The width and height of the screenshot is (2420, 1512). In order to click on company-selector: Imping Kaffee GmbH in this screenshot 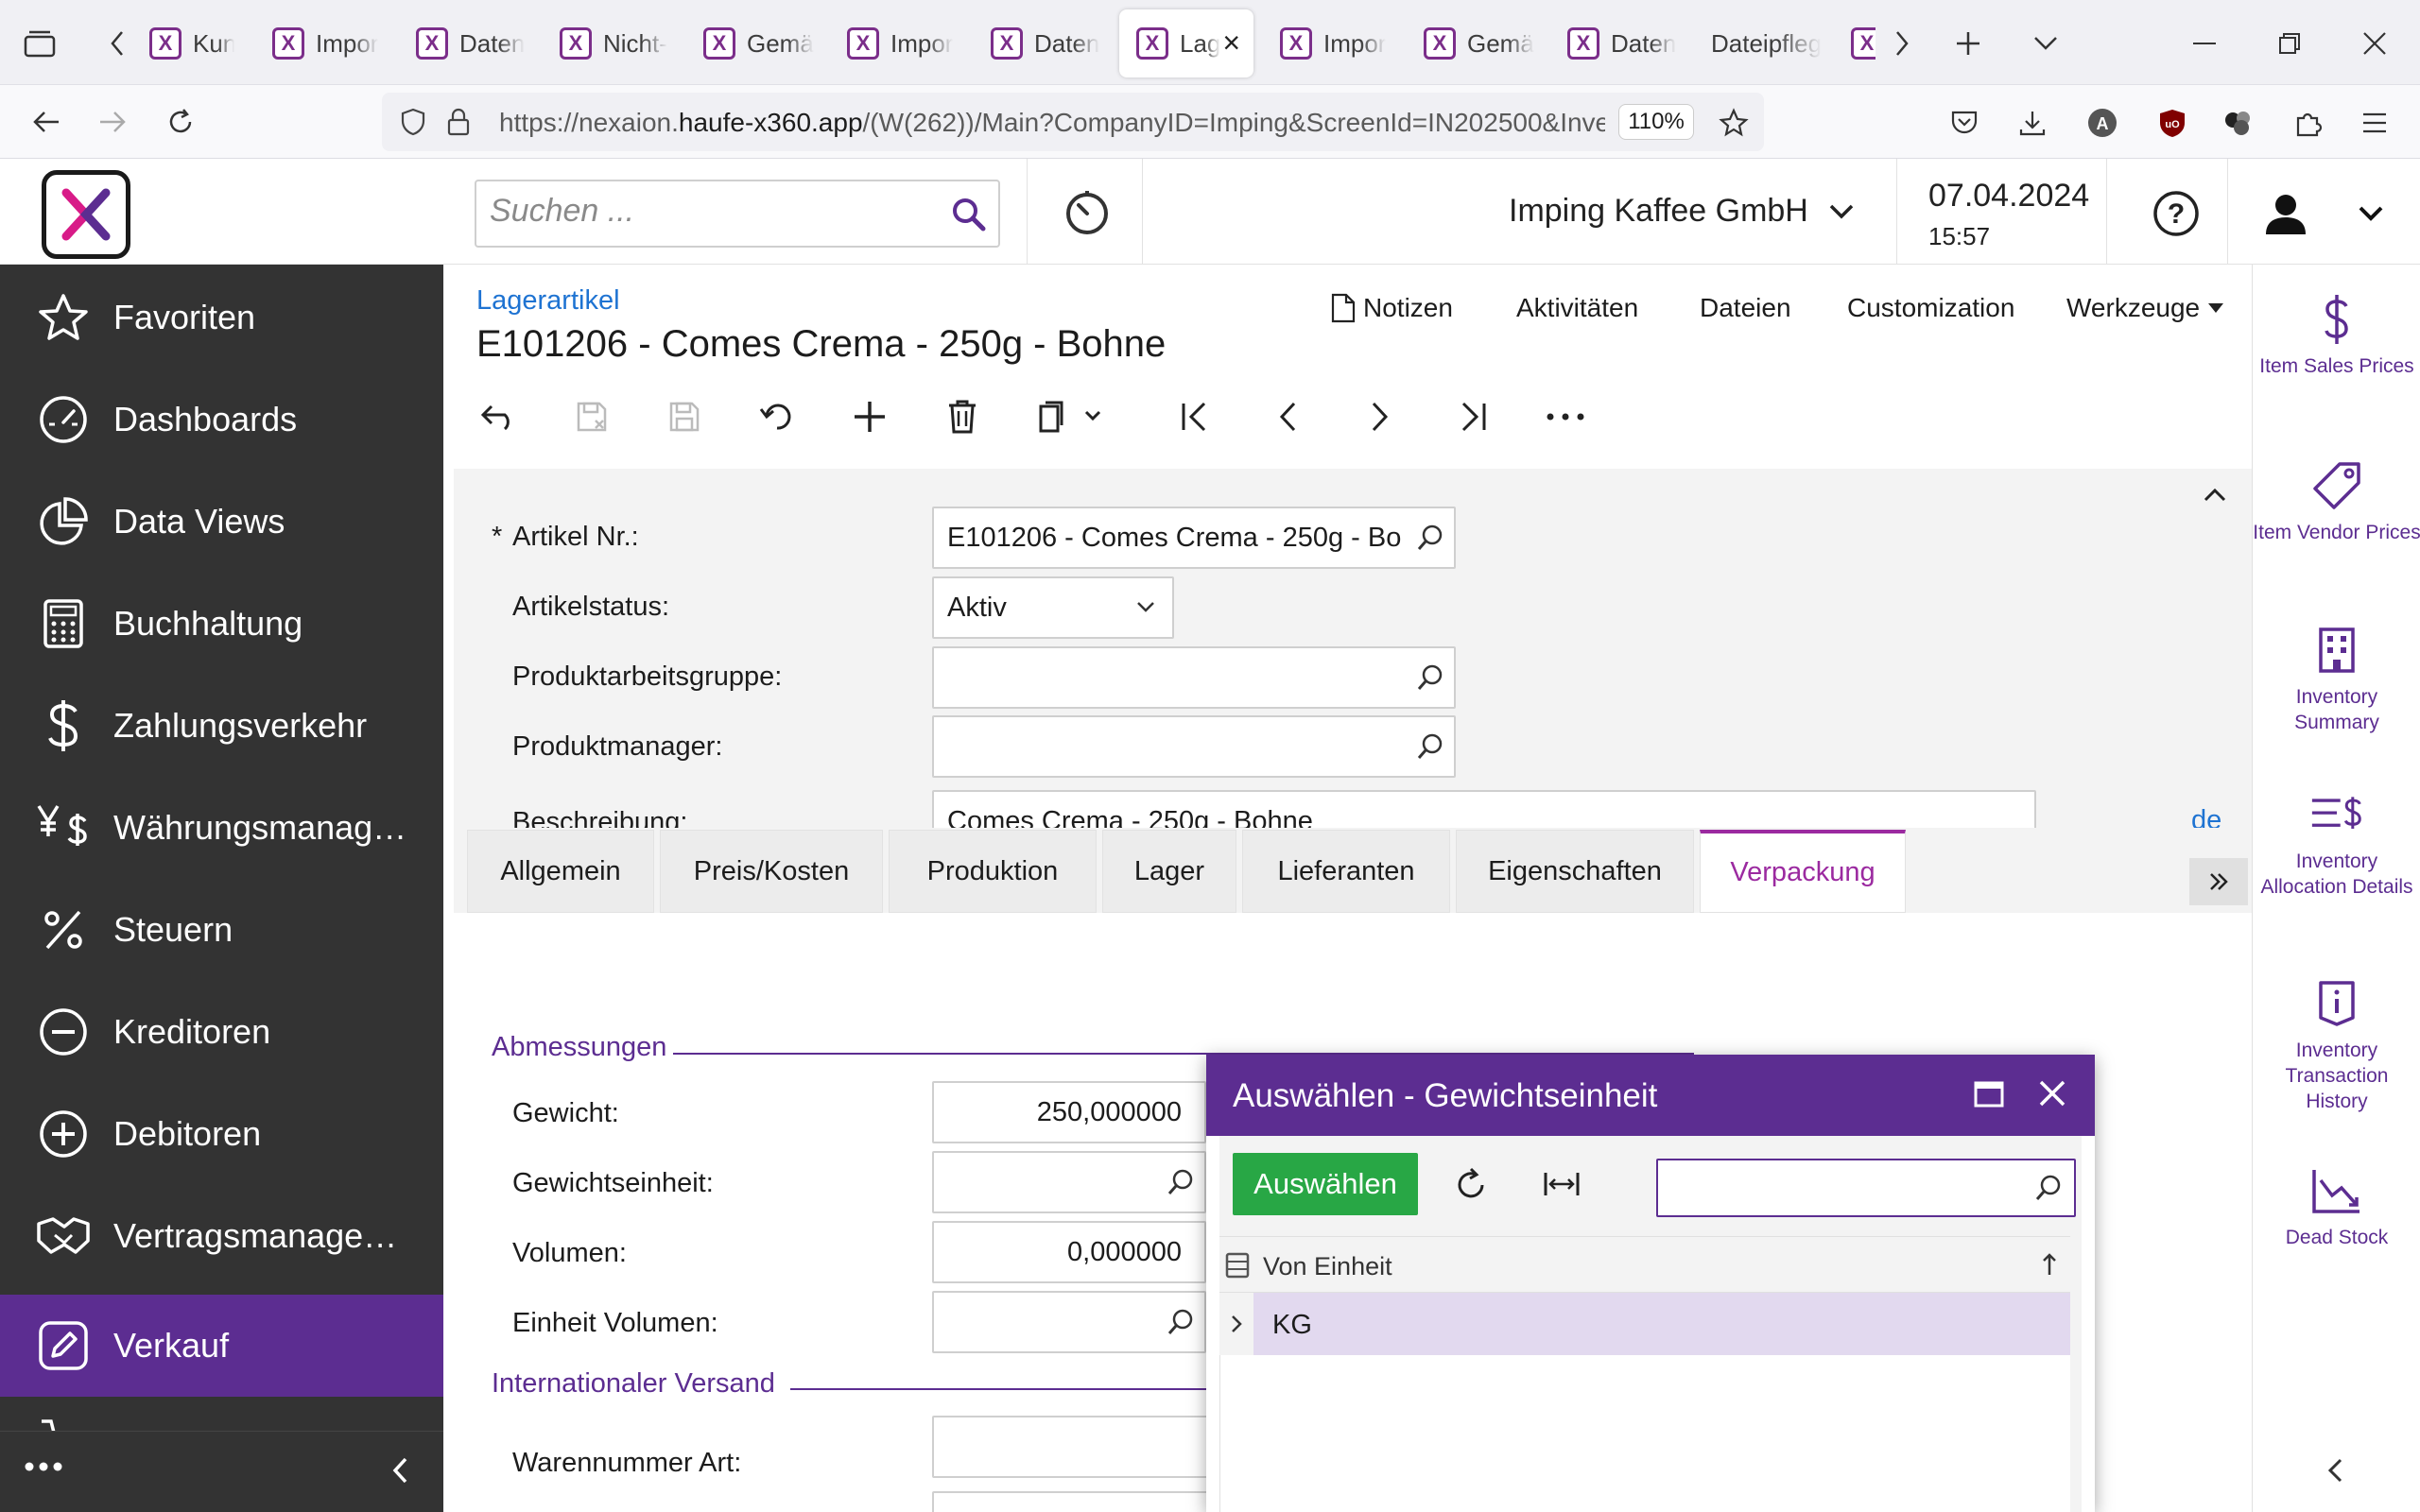, I will do `click(1681, 211)`.